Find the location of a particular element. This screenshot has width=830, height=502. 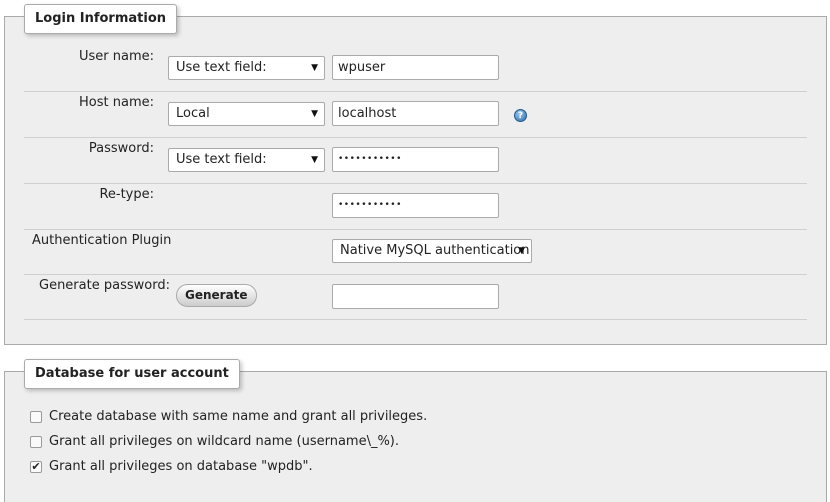

user-name-input: wpuser is located at coordinates (415, 67).